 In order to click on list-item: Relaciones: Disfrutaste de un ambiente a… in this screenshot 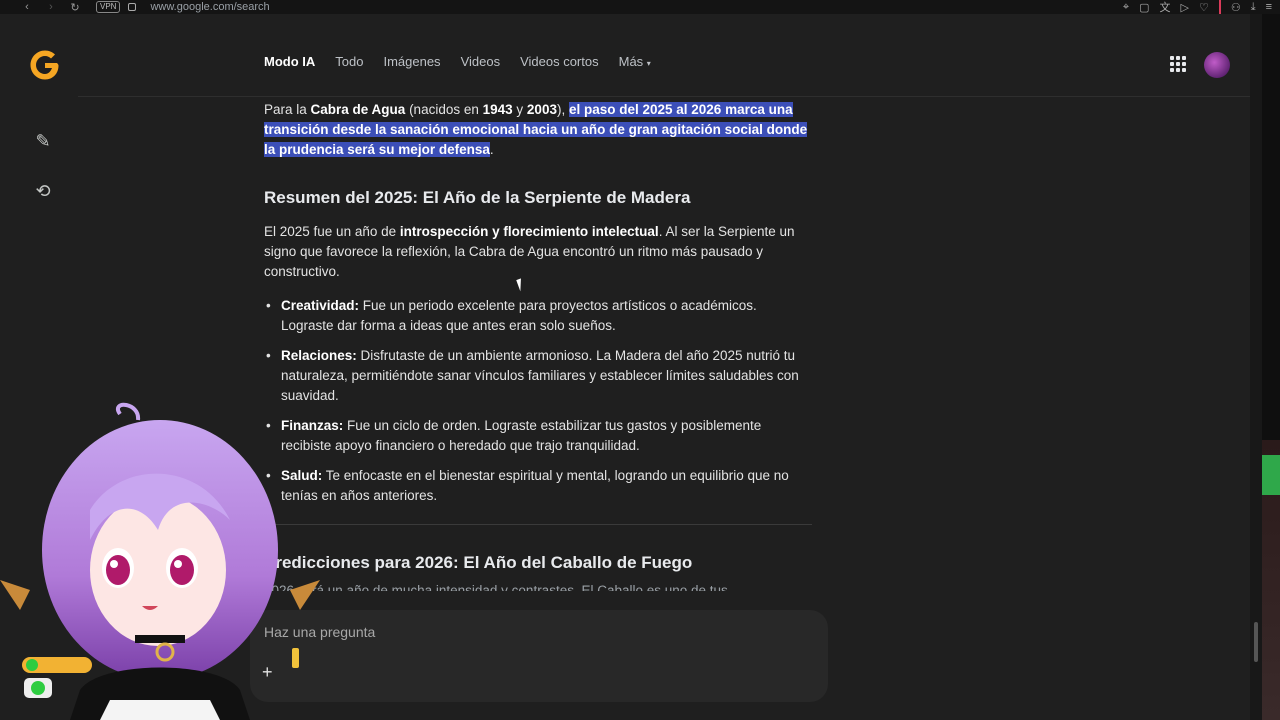, I will do `click(538, 376)`.